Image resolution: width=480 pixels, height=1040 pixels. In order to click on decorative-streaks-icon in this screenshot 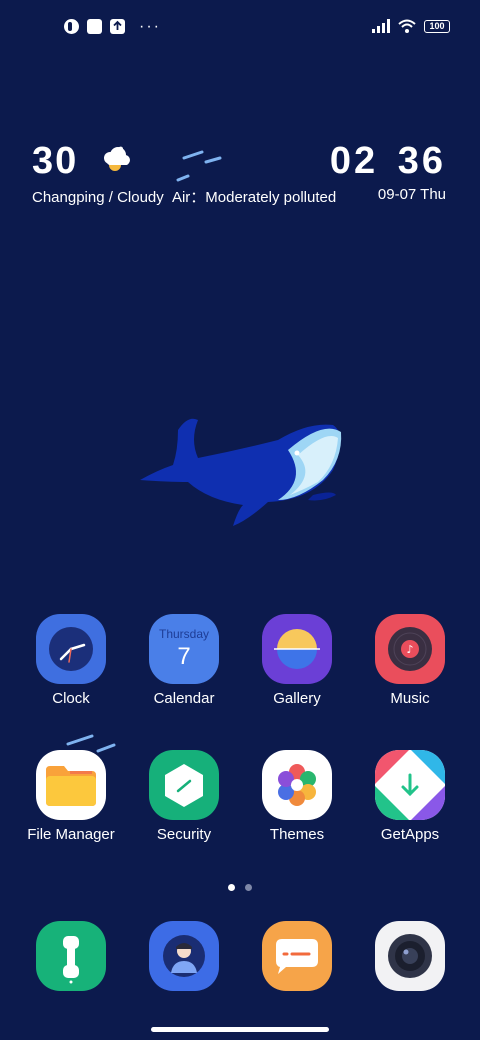, I will do `click(199, 166)`.